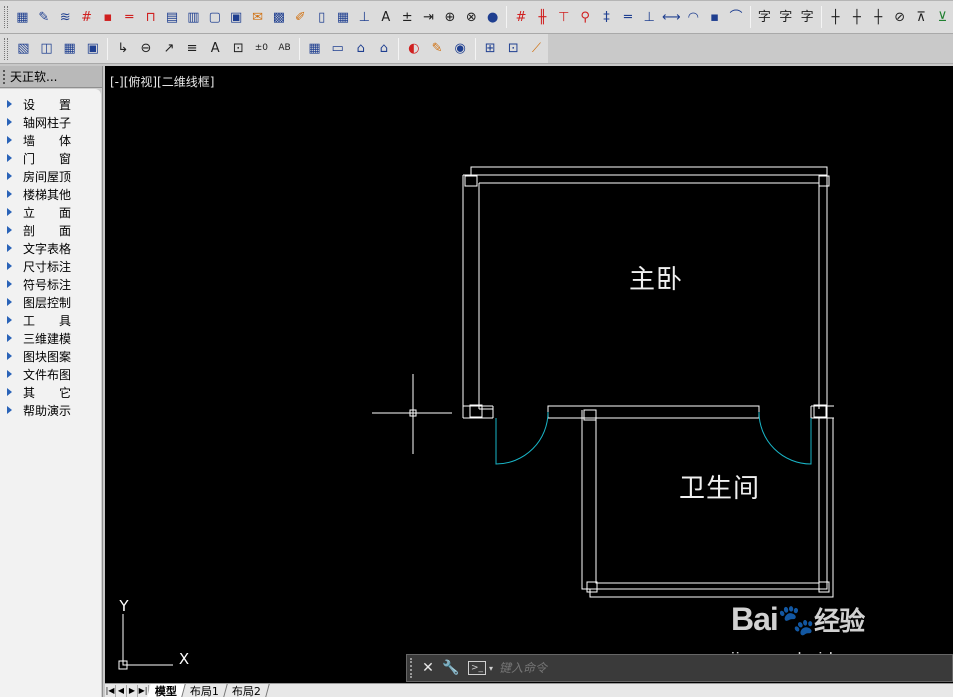 This screenshot has width=953, height=697. I want to click on palette-menu-item: 轴网柱子, so click(50, 122).